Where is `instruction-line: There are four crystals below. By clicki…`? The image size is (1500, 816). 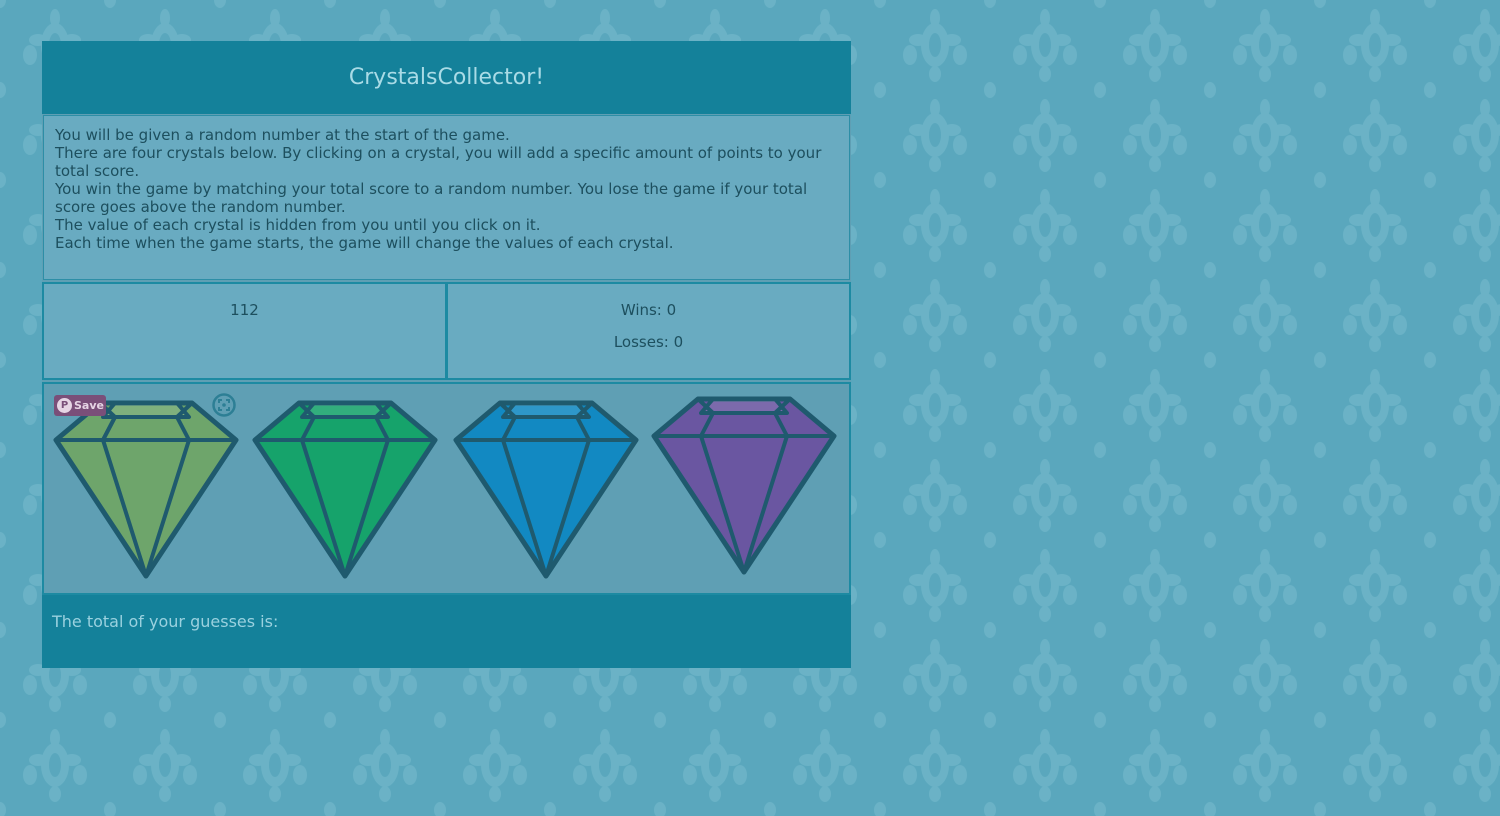 instruction-line: There are four crystals below. By clicki… is located at coordinates (438, 162).